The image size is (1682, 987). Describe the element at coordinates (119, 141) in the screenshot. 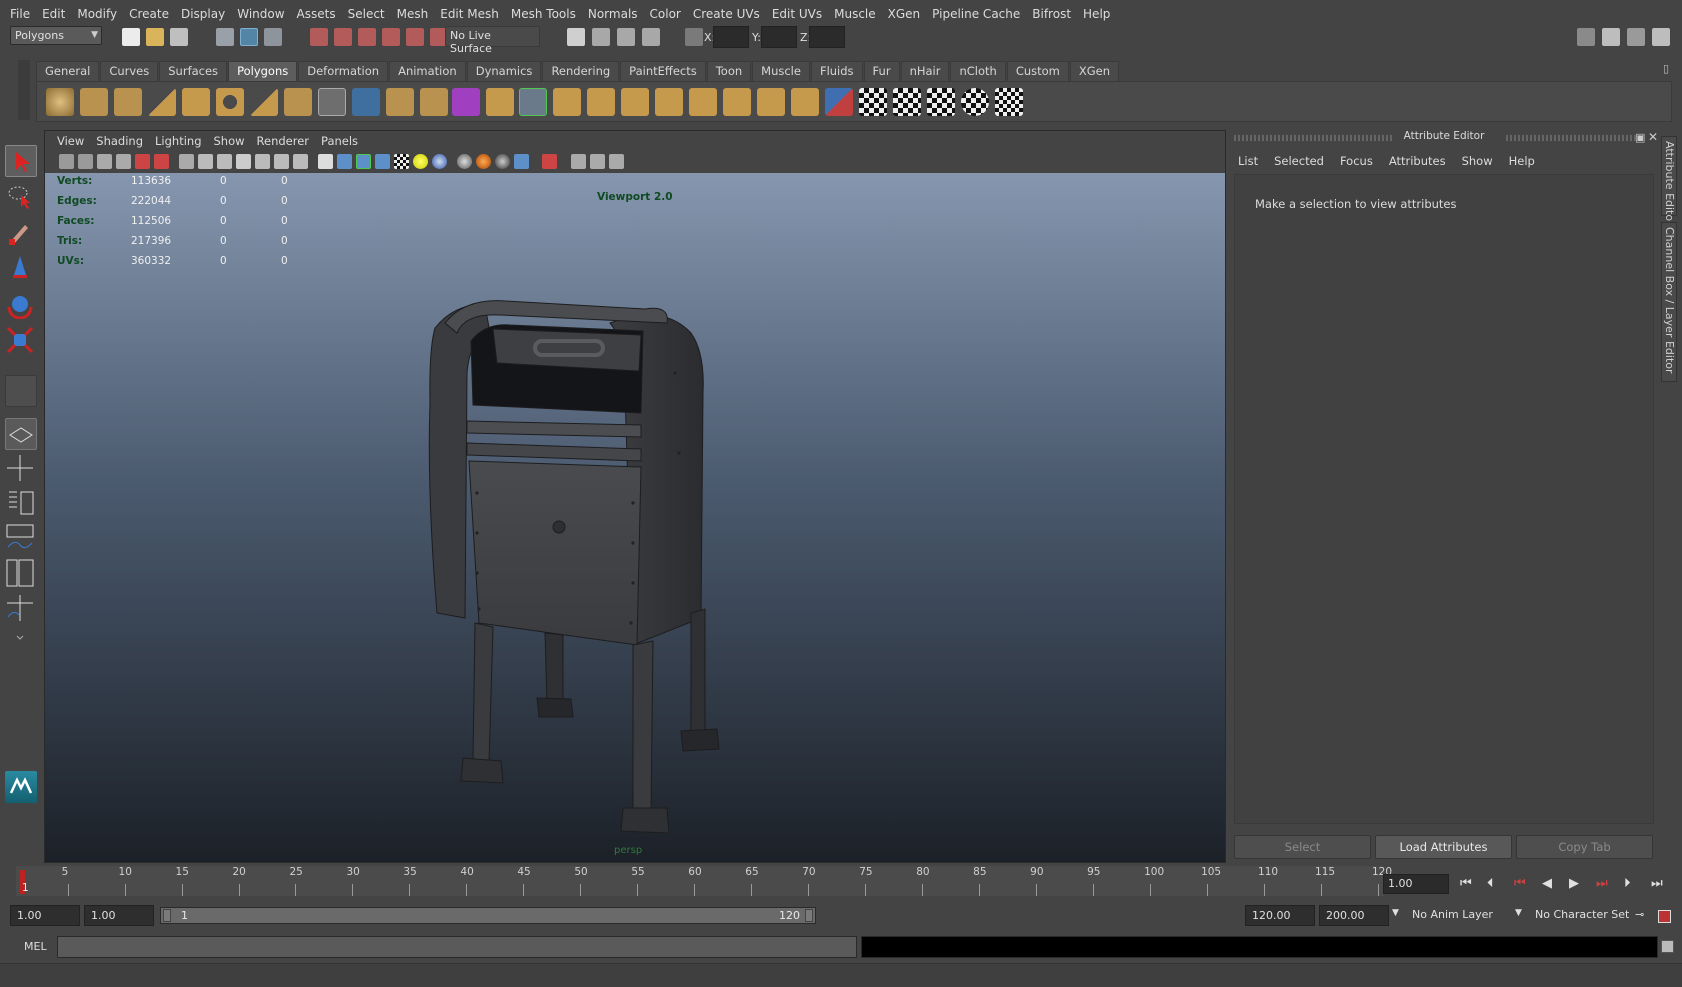

I see `panel-menu-shading: Shading` at that location.